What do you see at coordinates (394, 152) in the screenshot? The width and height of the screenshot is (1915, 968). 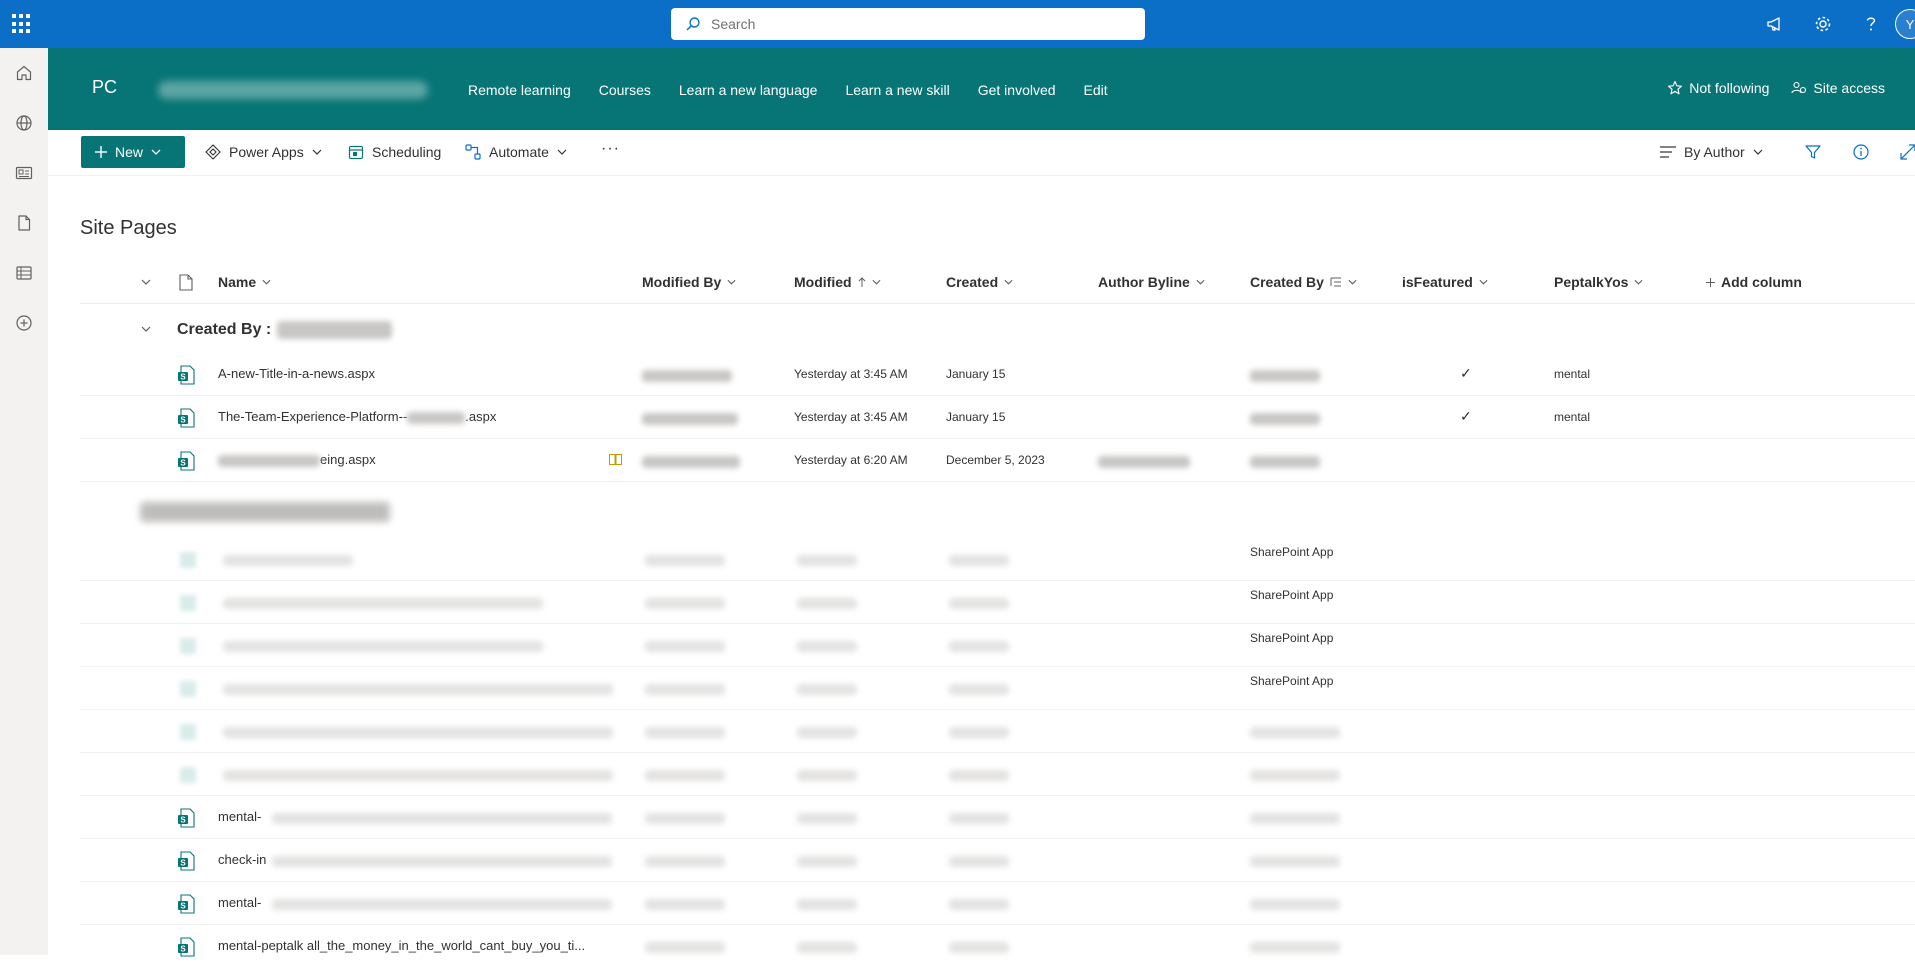 I see `scheduling-button: Scheduling` at bounding box center [394, 152].